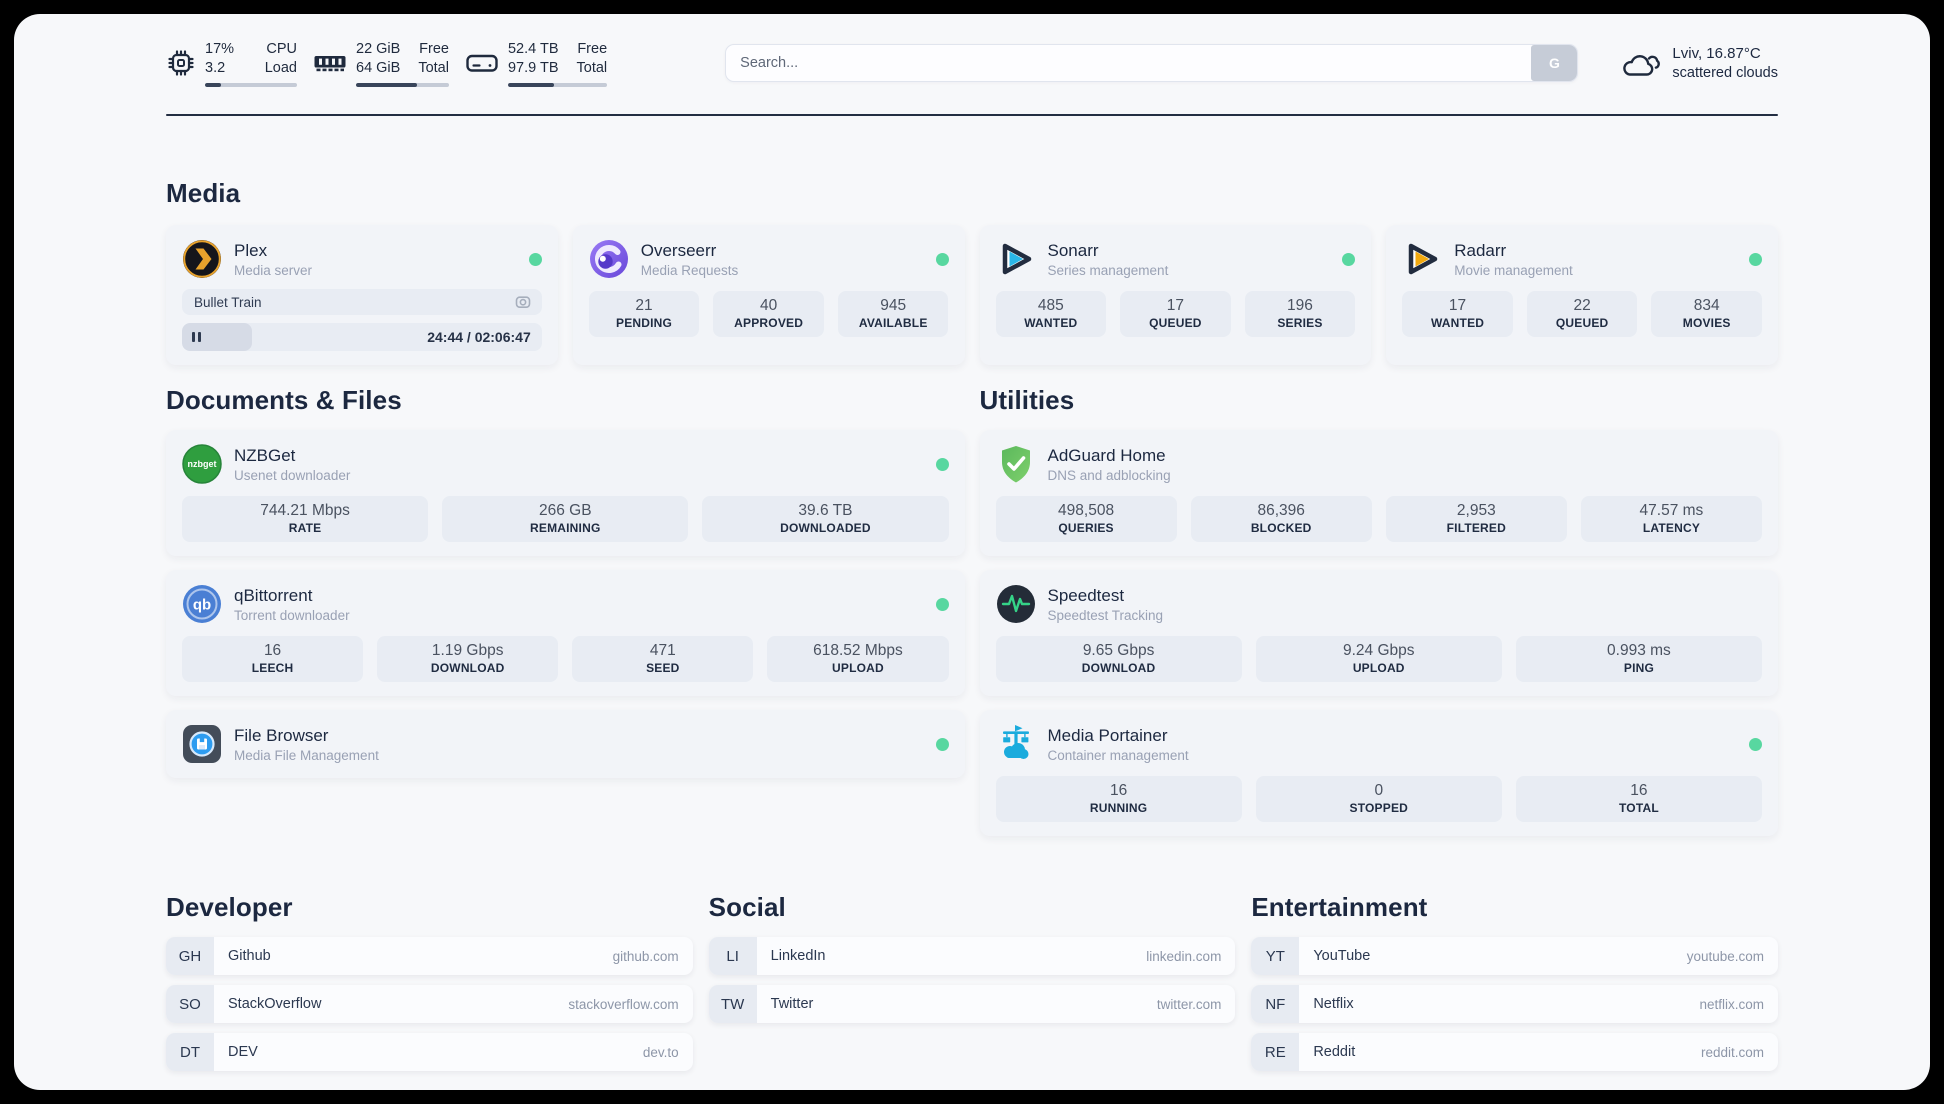  Describe the element at coordinates (281, 48) in the screenshot. I see `cpu-label: CPU` at that location.